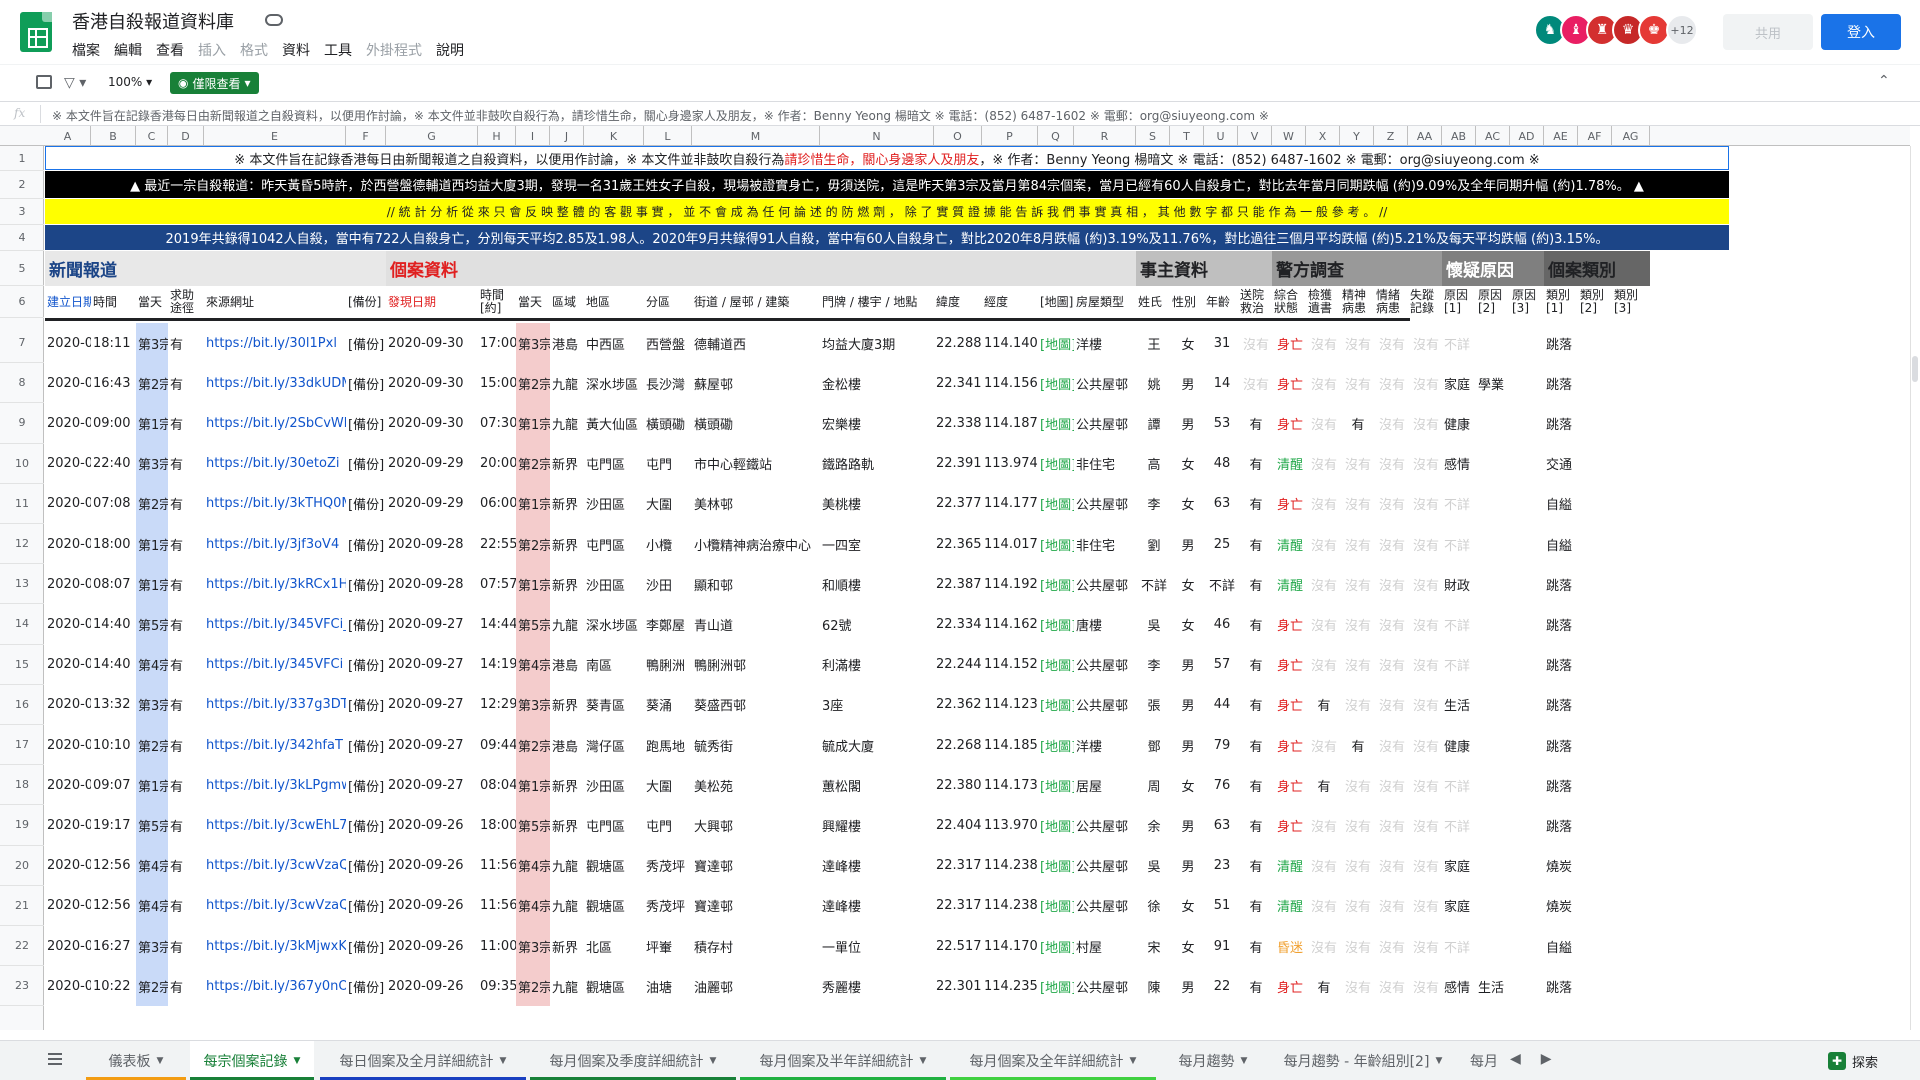  What do you see at coordinates (22, 986) in the screenshot?
I see `row-number: 23` at bounding box center [22, 986].